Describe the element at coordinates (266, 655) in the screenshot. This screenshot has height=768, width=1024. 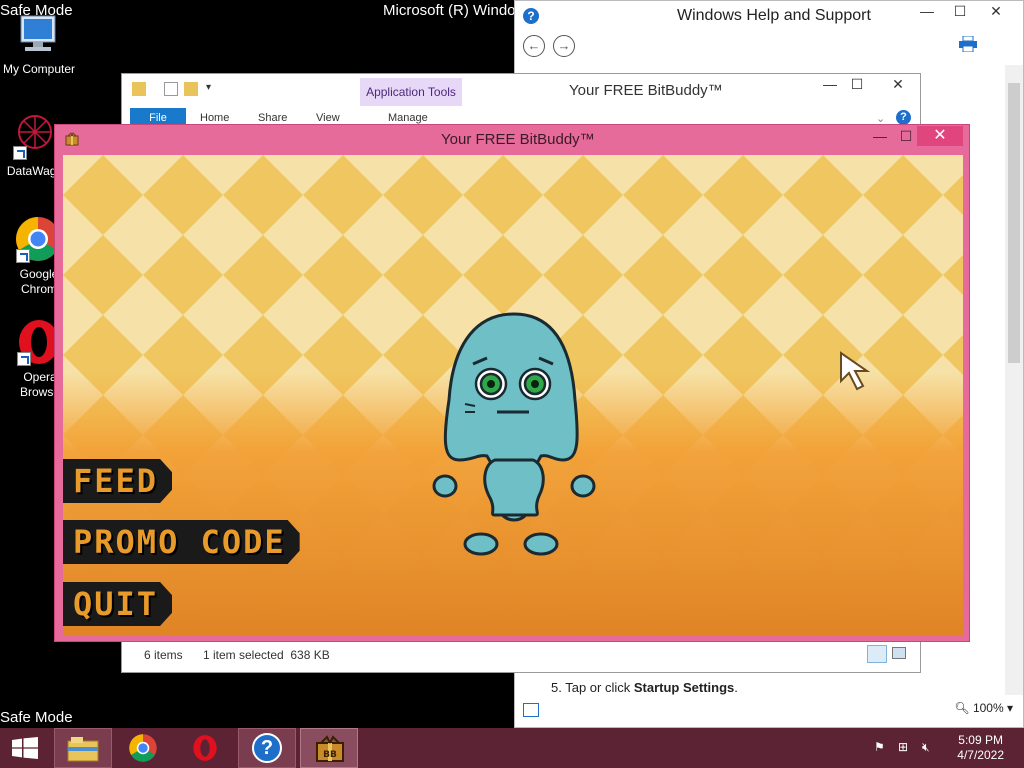
I see `status-selection: 1 item selected 638 KB` at that location.